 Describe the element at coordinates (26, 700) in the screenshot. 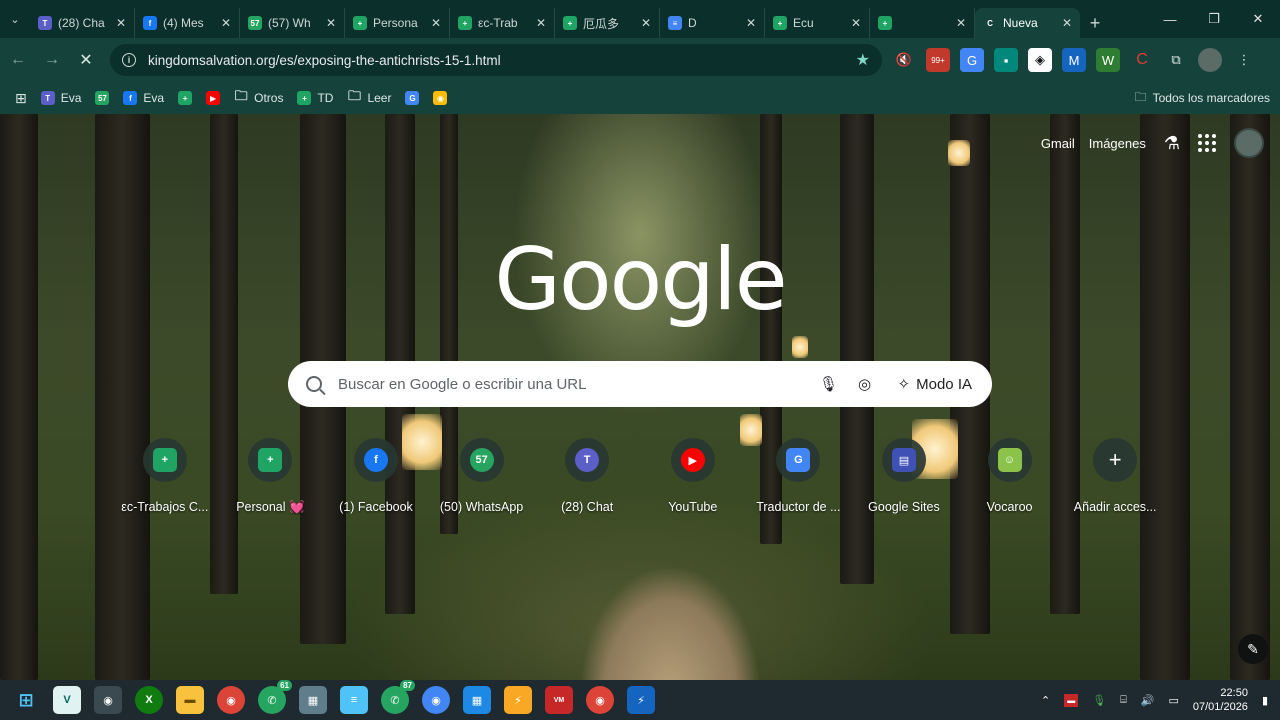

I see `windows-start-icon: ⊞` at that location.